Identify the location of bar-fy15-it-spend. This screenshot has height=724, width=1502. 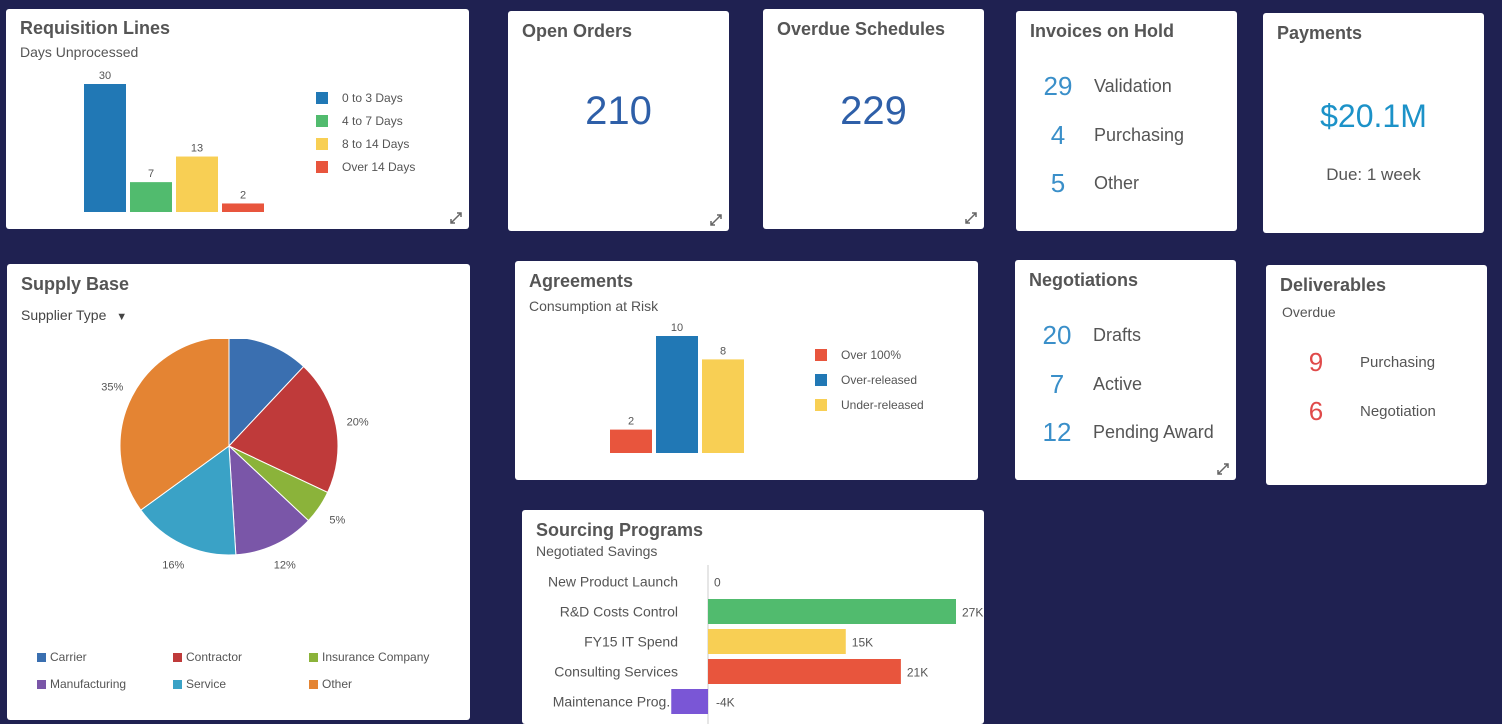
(777, 641).